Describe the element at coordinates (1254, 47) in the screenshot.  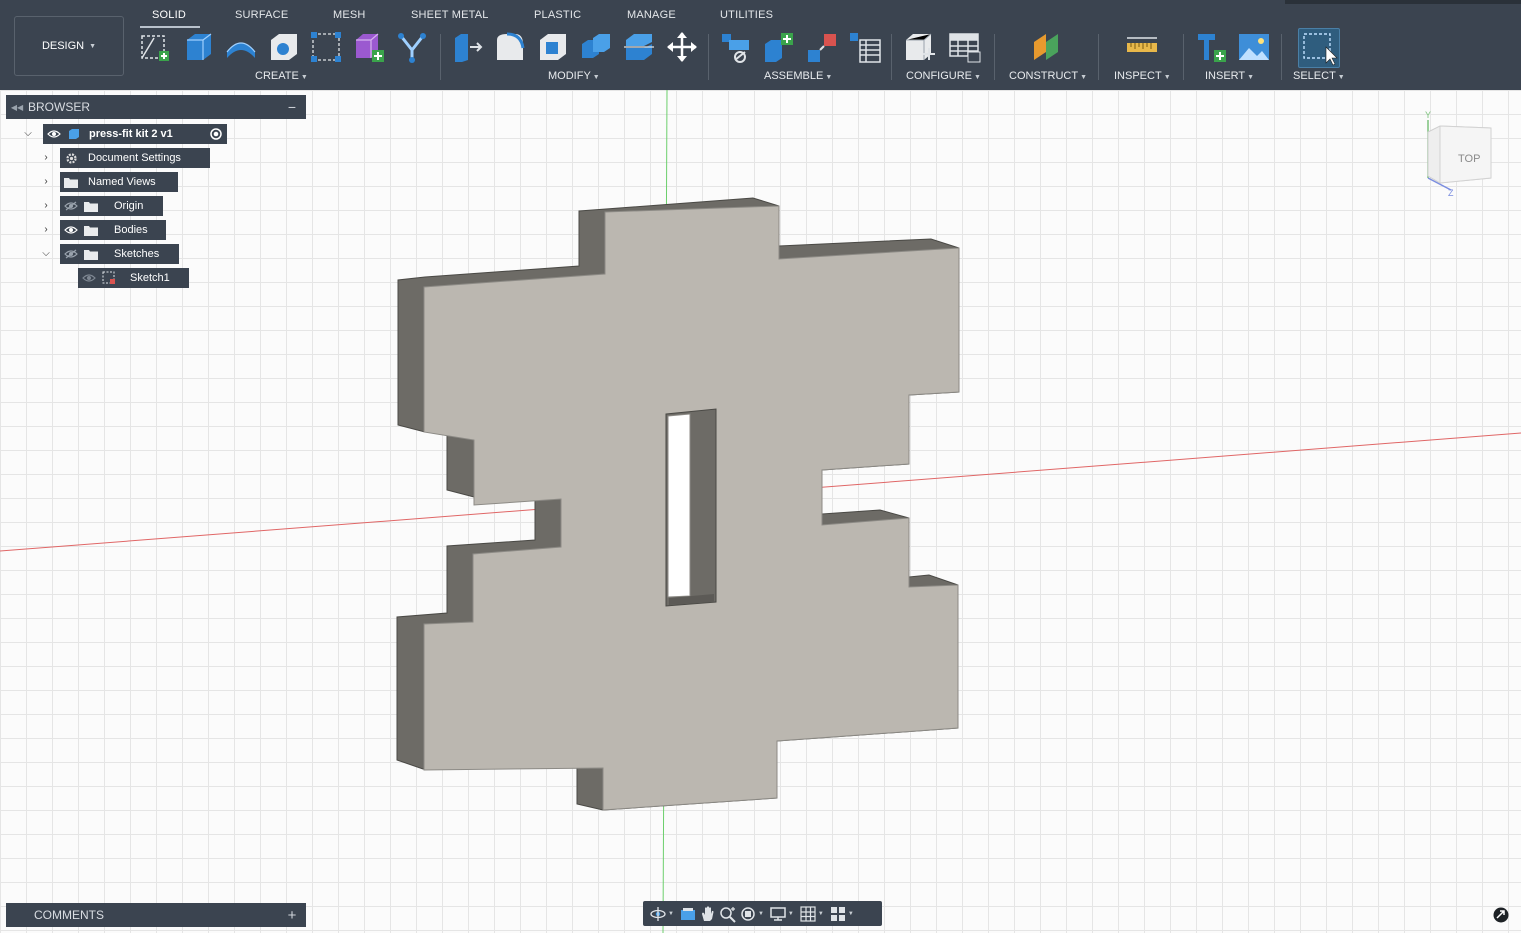
I see `canvas-image-icon` at that location.